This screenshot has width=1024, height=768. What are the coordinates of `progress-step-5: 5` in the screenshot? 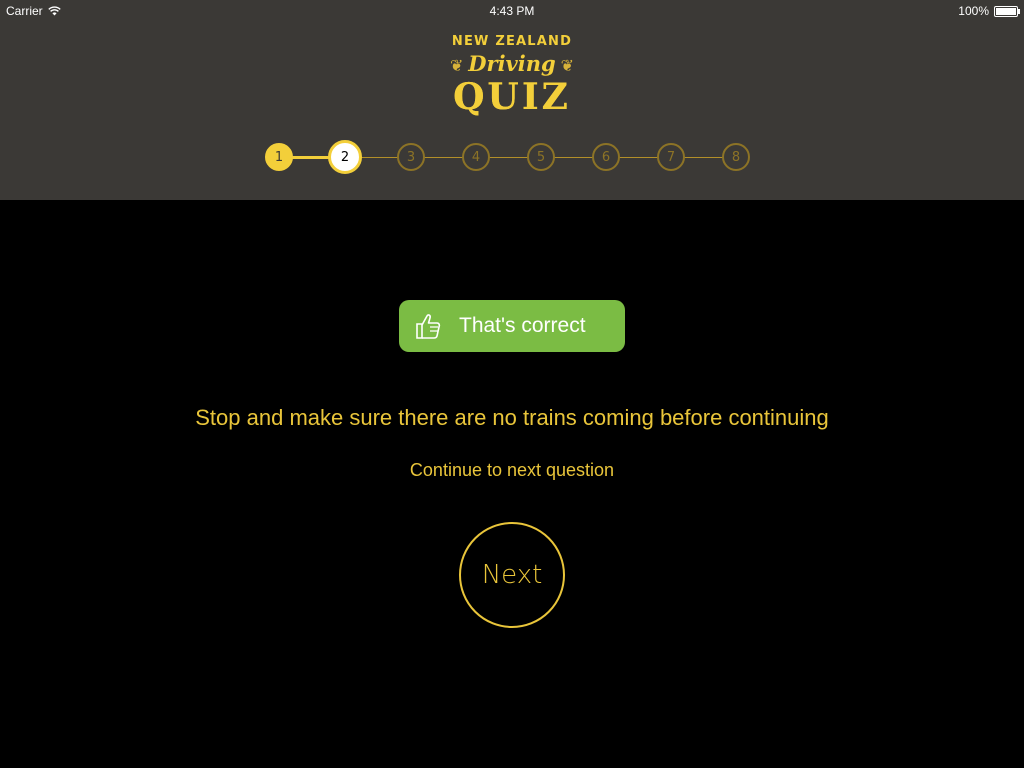 It's located at (541, 157).